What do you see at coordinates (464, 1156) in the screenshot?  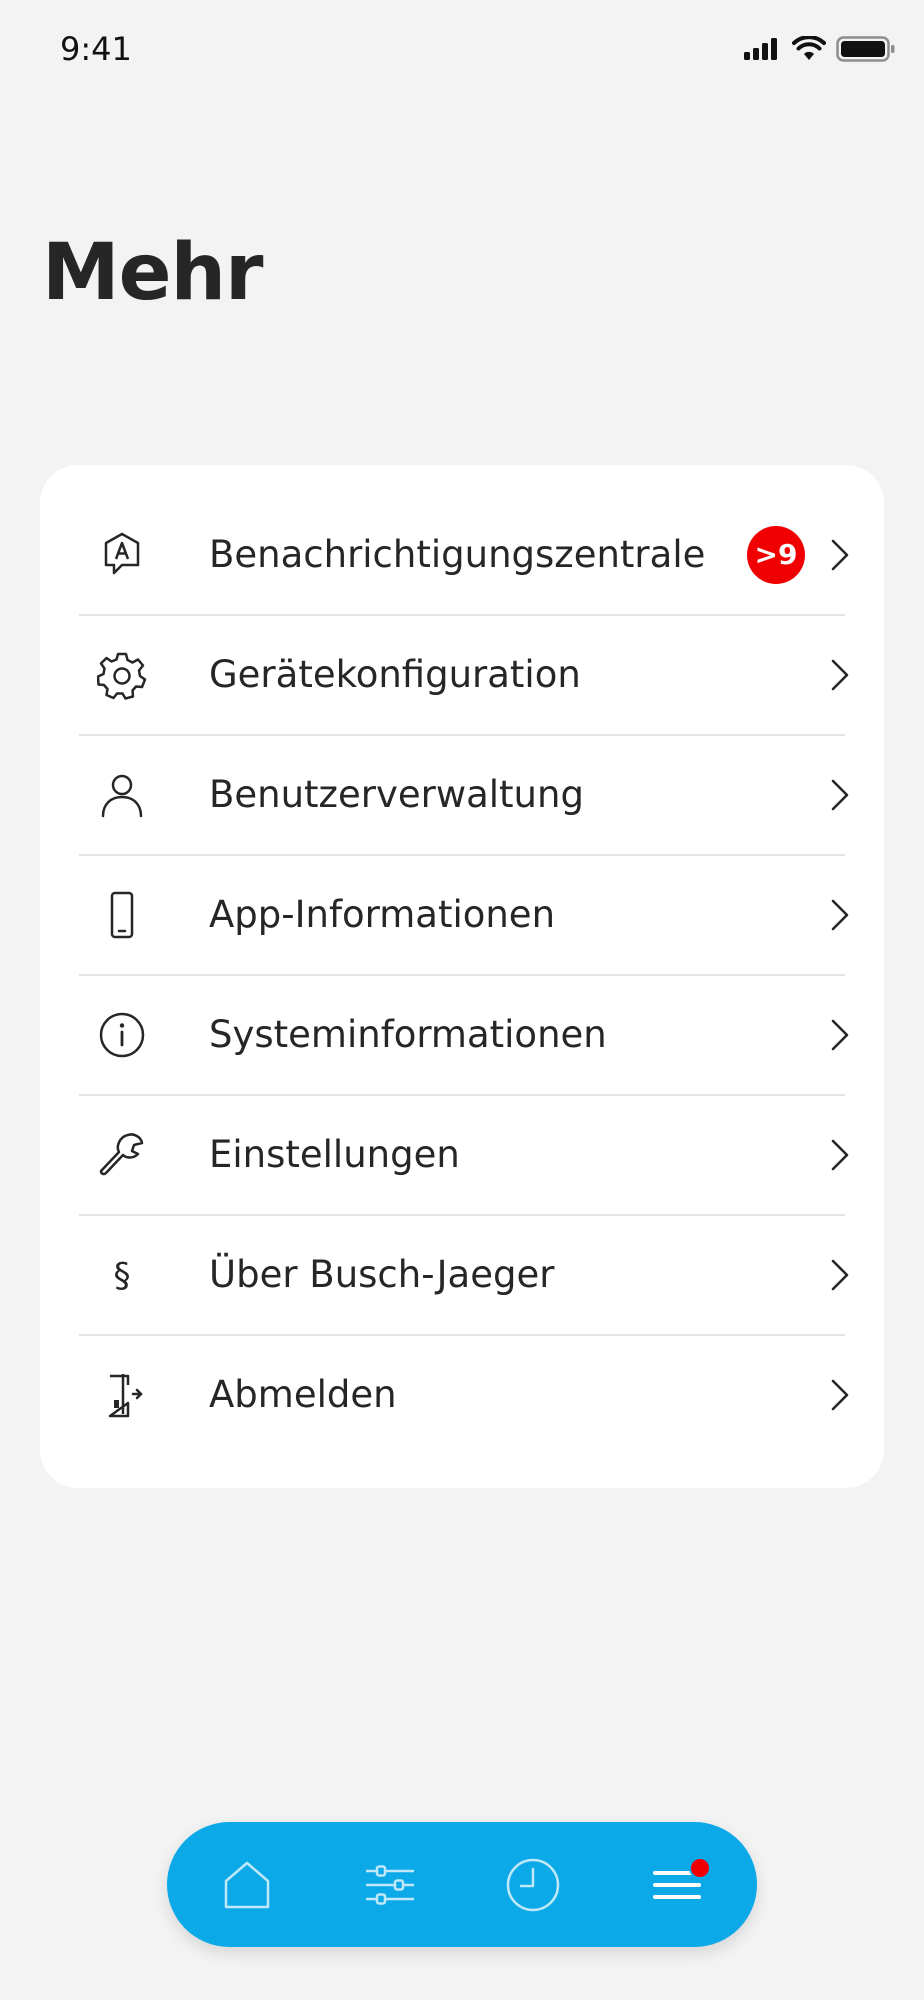 I see `menu-item-settings: Einstellungen` at bounding box center [464, 1156].